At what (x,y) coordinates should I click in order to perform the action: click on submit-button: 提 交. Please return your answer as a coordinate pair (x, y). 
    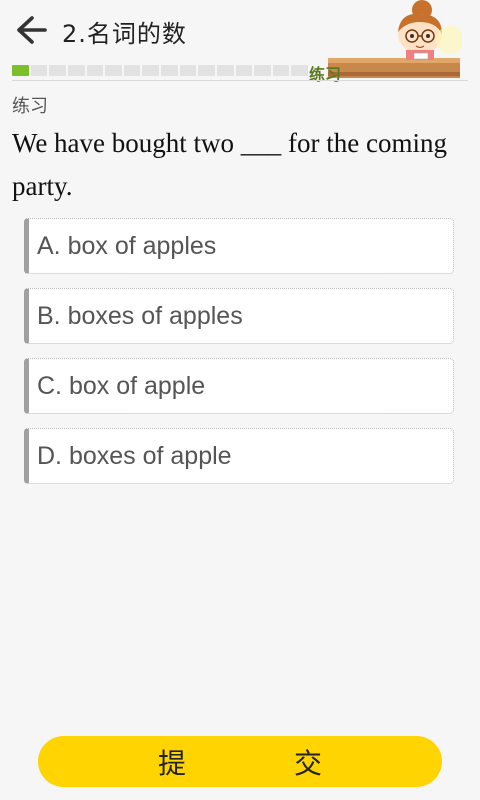
    Looking at the image, I should click on (240, 761).